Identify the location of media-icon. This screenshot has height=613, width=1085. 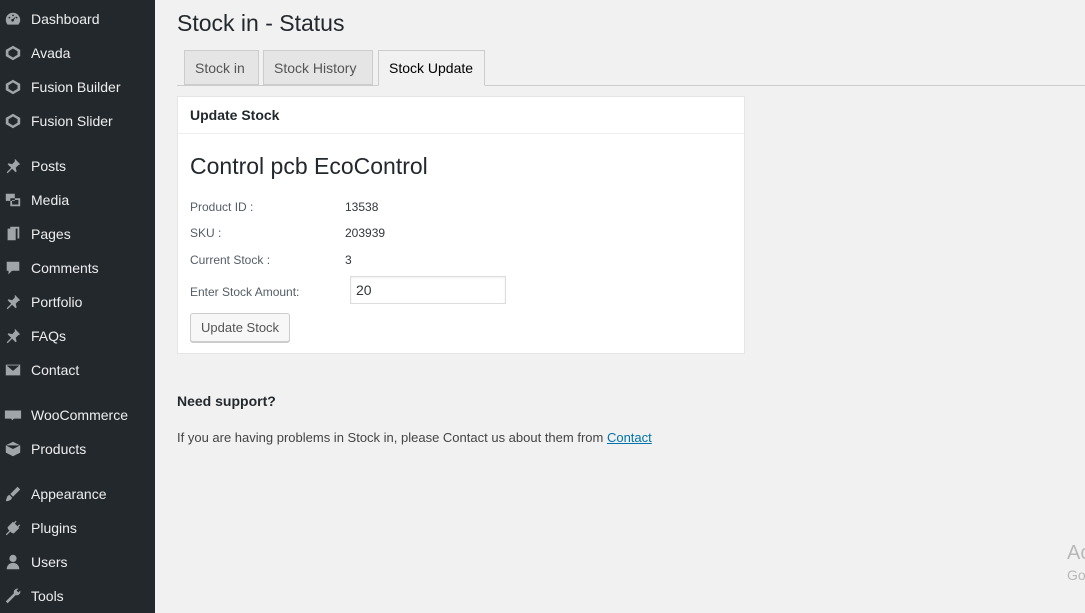
(13, 200).